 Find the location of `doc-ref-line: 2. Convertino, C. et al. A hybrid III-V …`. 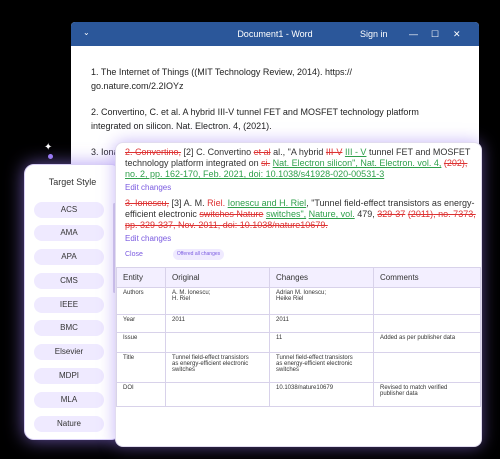

doc-ref-line: 2. Convertino, C. et al. A hybrid III-V … is located at coordinates (255, 112).